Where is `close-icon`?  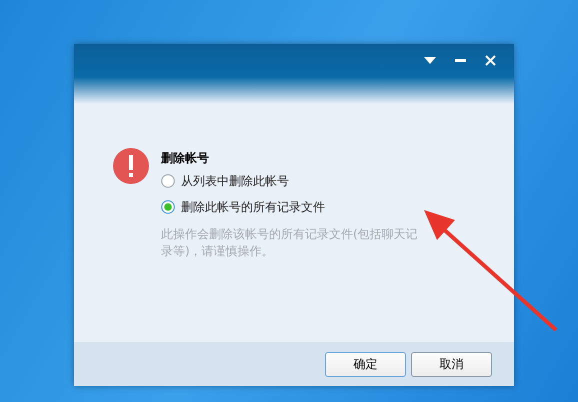 close-icon is located at coordinates (490, 60).